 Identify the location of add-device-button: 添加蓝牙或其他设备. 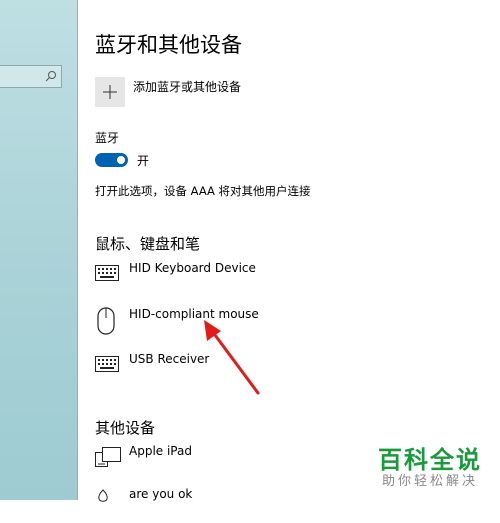
(245, 92).